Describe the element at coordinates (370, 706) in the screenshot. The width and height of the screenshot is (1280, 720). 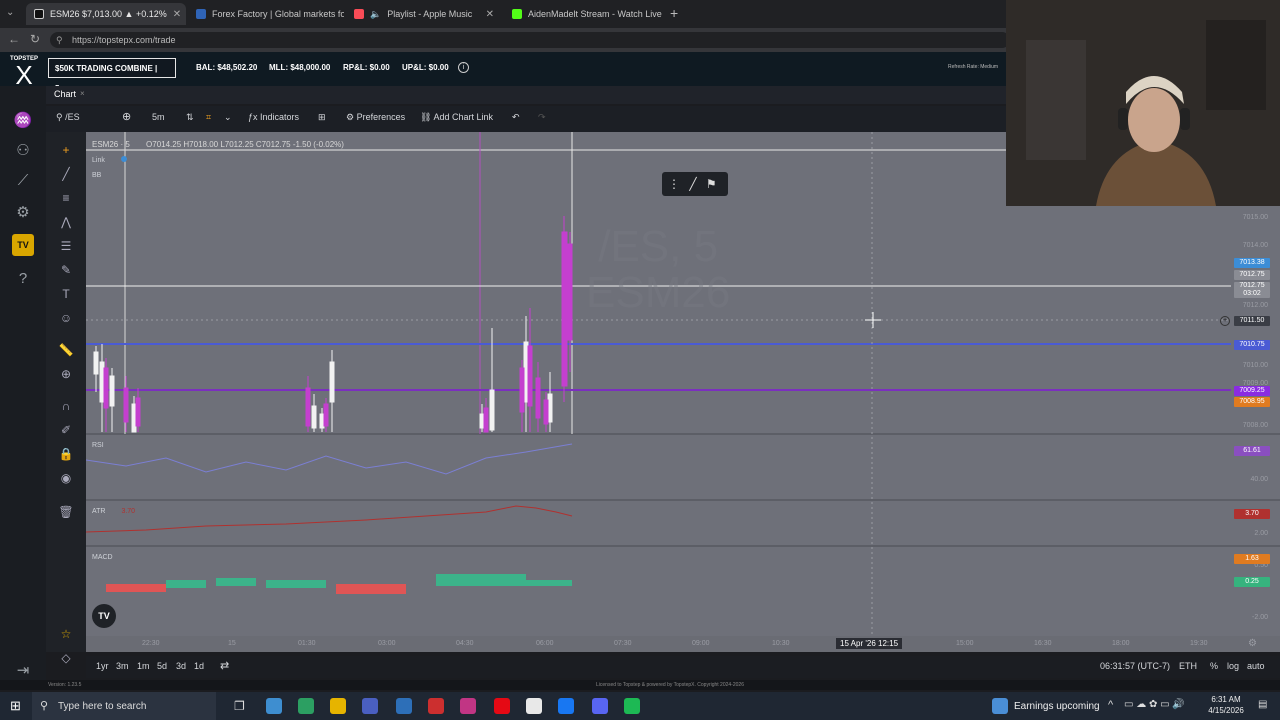
I see `store-icon` at that location.